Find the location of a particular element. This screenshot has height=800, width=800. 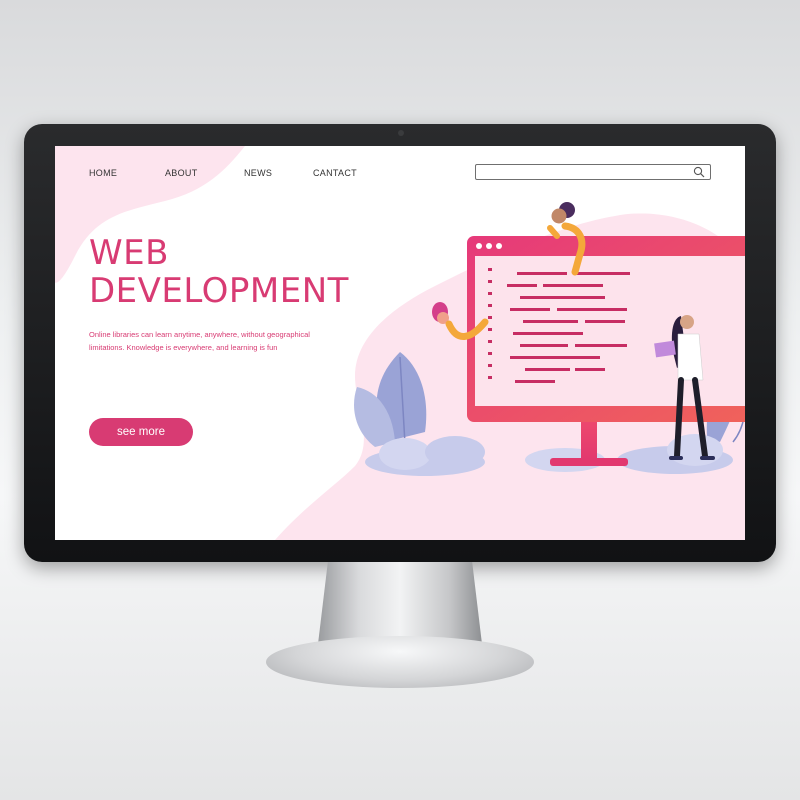

leaf-left-icon is located at coordinates (390, 399).